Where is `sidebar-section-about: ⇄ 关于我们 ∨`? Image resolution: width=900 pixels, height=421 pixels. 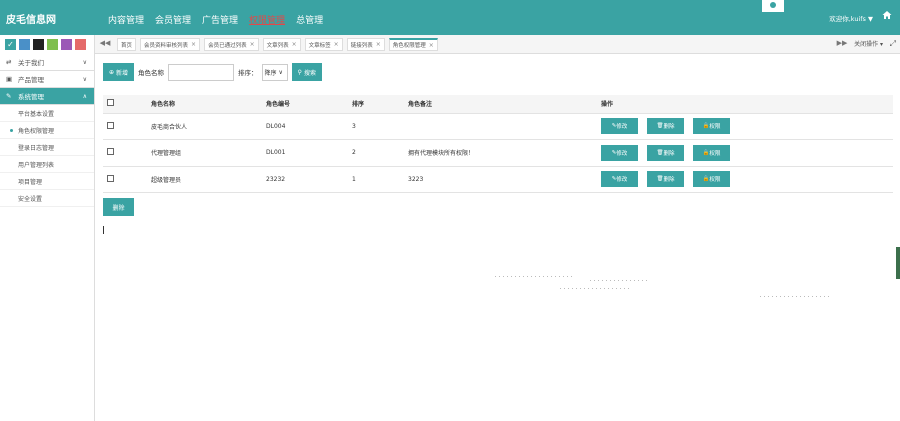 sidebar-section-about: ⇄ 关于我们 ∨ is located at coordinates (47, 62).